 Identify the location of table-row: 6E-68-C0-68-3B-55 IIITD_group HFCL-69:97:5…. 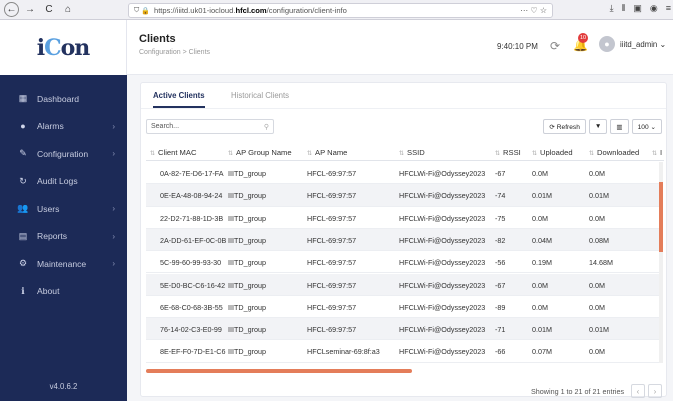
(402, 307).